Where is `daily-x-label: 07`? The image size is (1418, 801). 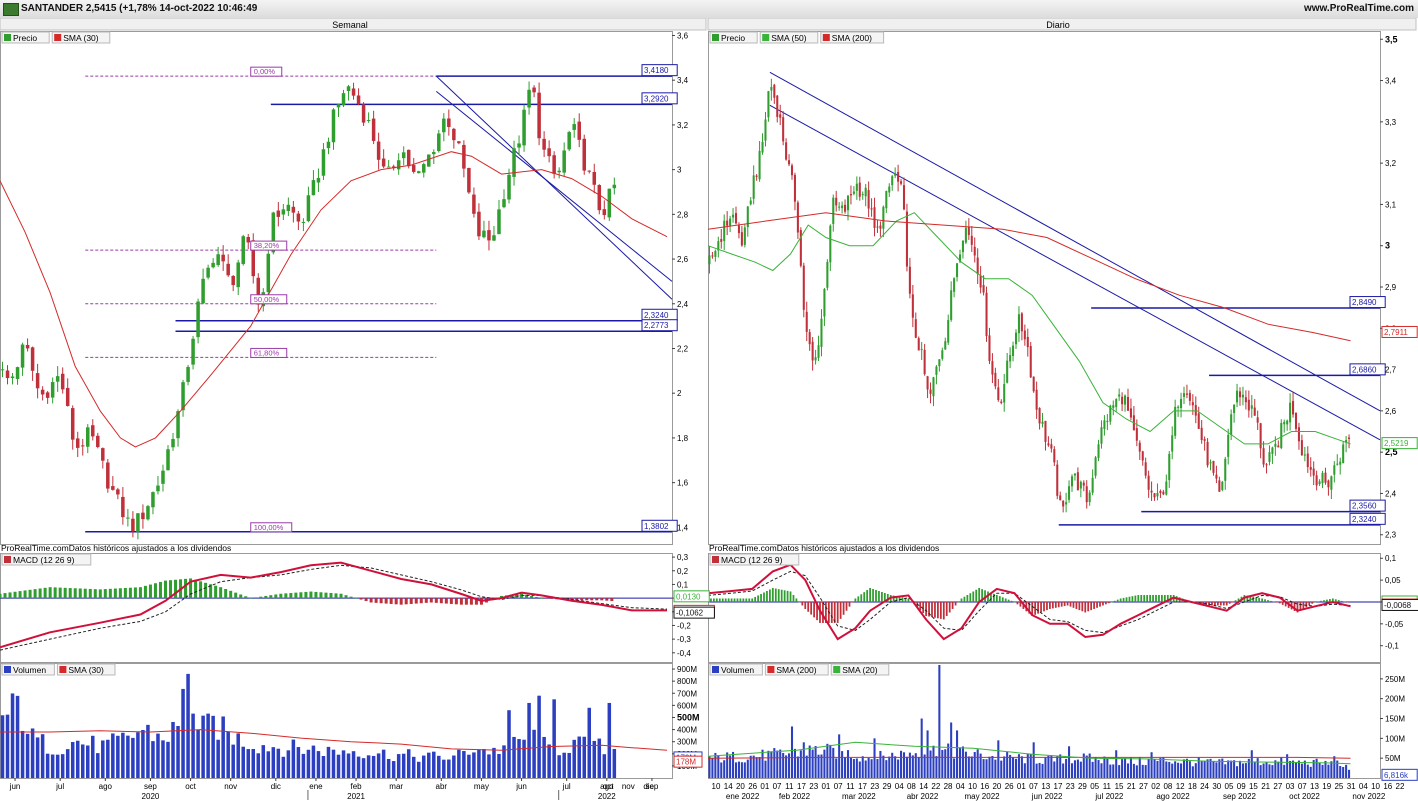 daily-x-label: 07 is located at coordinates (838, 786).